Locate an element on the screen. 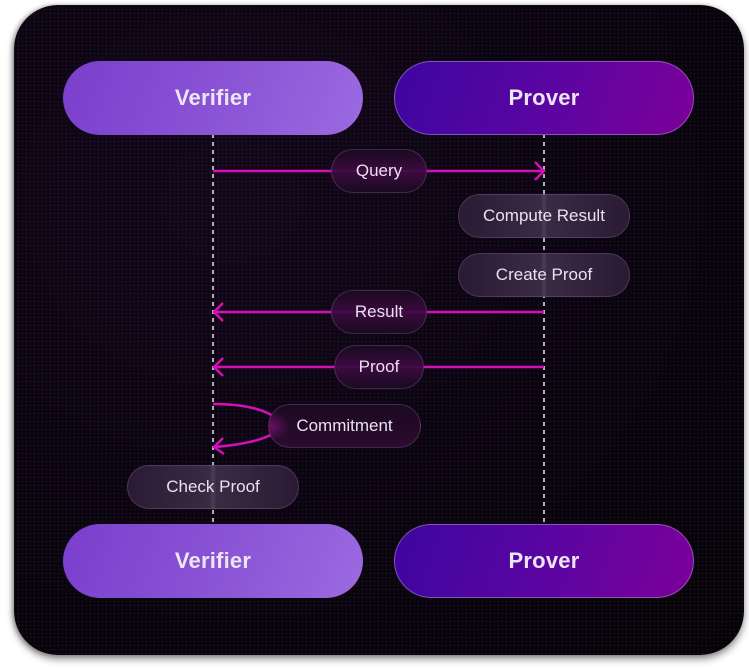 This screenshot has height=669, width=749. message-label: Result is located at coordinates (379, 311).